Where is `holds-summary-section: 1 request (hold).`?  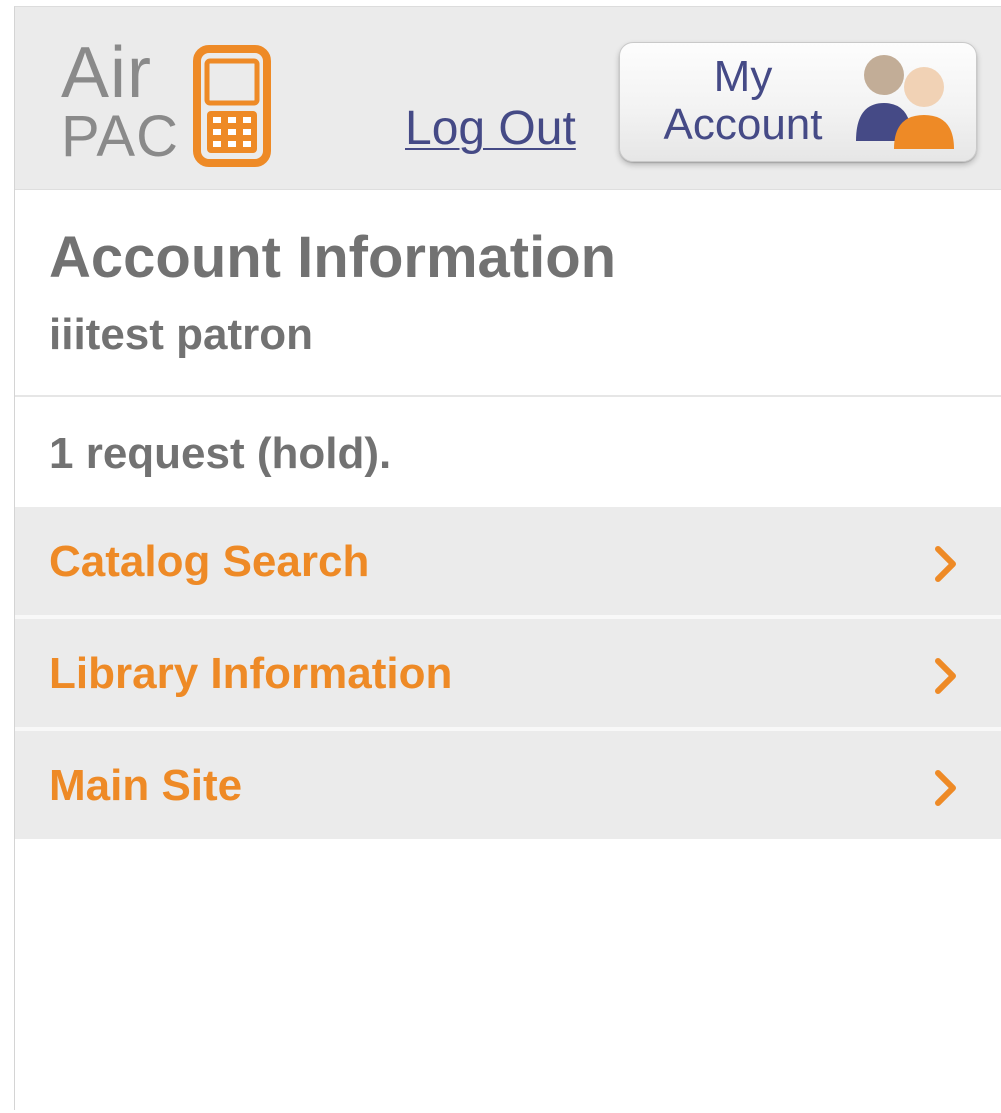 holds-summary-section: 1 request (hold). is located at coordinates (508, 453).